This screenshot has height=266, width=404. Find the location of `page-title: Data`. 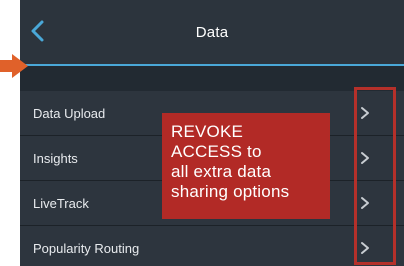

page-title: Data is located at coordinates (212, 32).